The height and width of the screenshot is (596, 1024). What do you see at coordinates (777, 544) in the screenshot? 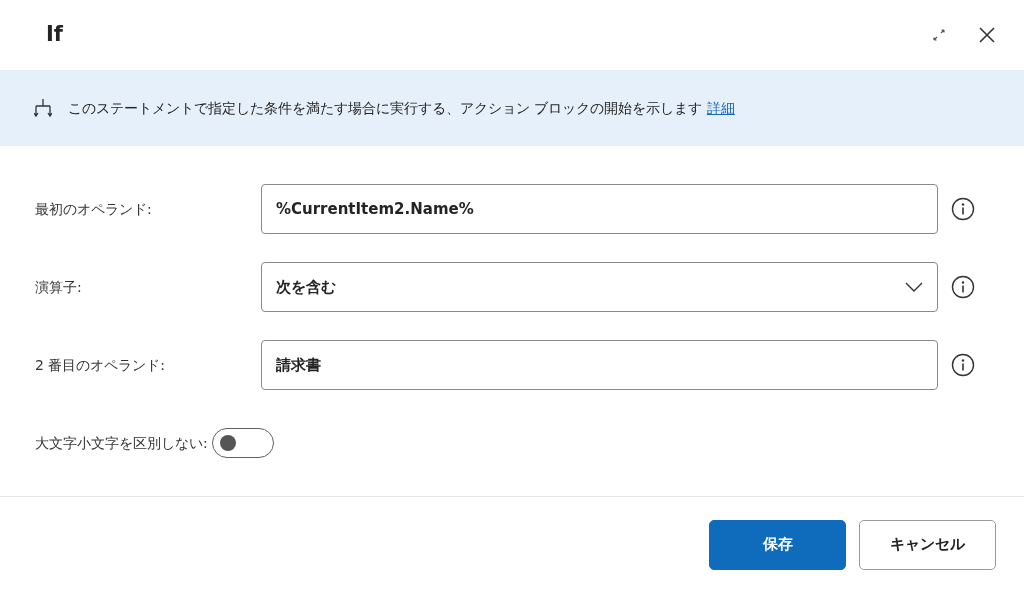
I see `save-button: 保存` at bounding box center [777, 544].